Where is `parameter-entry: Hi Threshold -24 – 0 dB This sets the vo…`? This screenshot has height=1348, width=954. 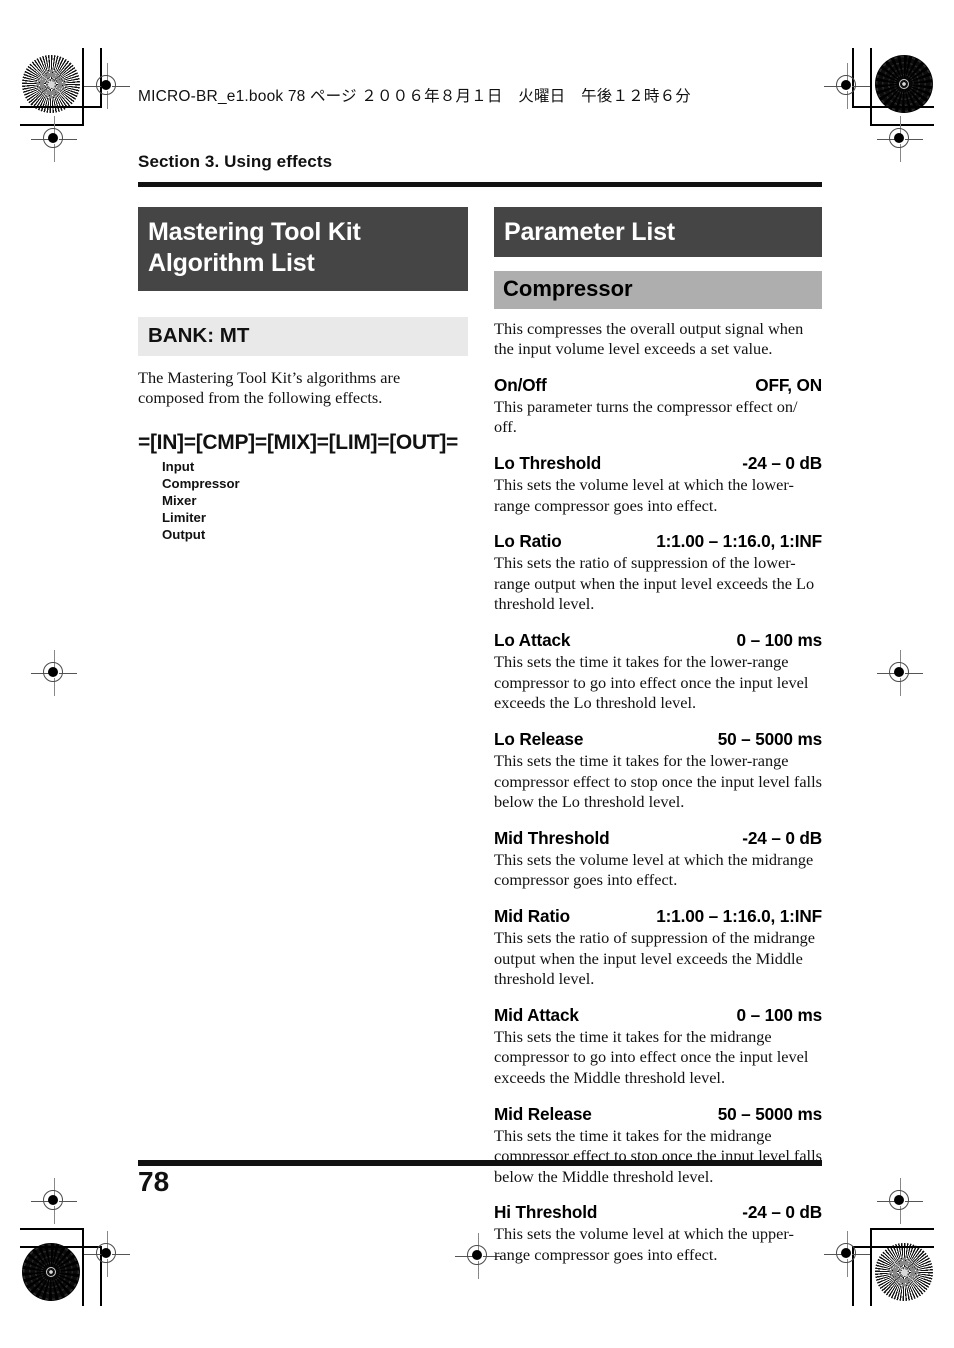 parameter-entry: Hi Threshold -24 – 0 dB This sets the vo… is located at coordinates (658, 1233).